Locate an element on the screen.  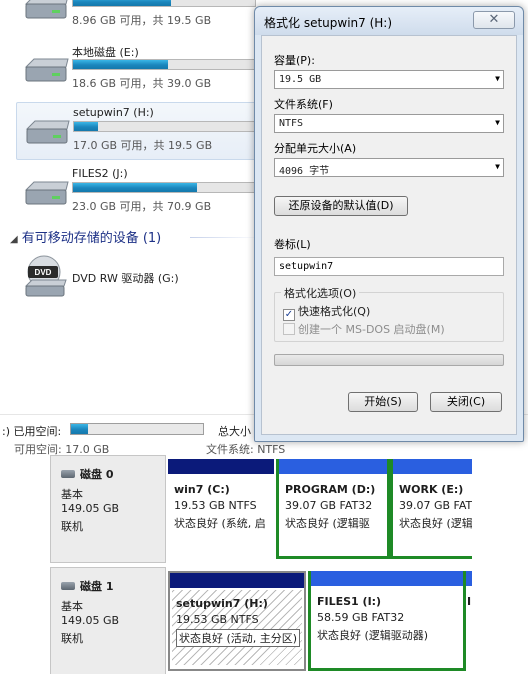
partition-size: 39.07 GB FAT is located at coordinates (435, 505).